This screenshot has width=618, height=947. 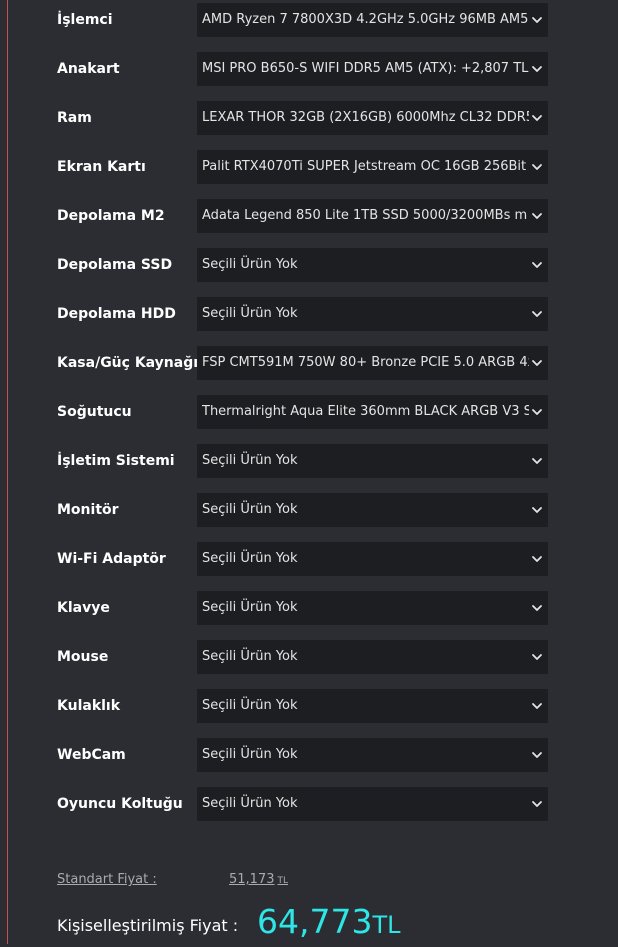 What do you see at coordinates (85, 20) in the screenshot?
I see `component-label: İşlemci` at bounding box center [85, 20].